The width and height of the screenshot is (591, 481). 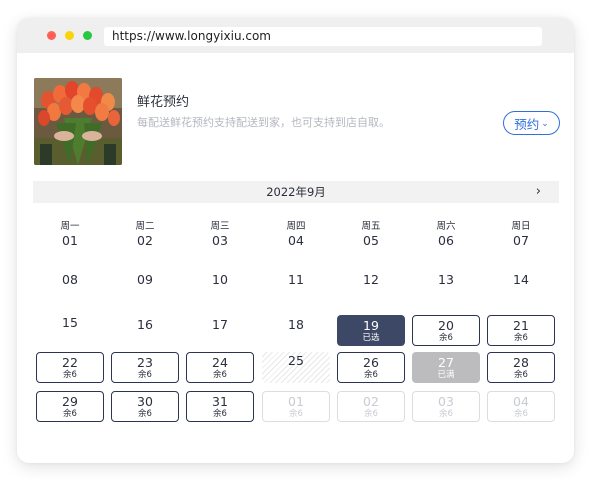 I want to click on day-status: 已选, so click(x=371, y=338).